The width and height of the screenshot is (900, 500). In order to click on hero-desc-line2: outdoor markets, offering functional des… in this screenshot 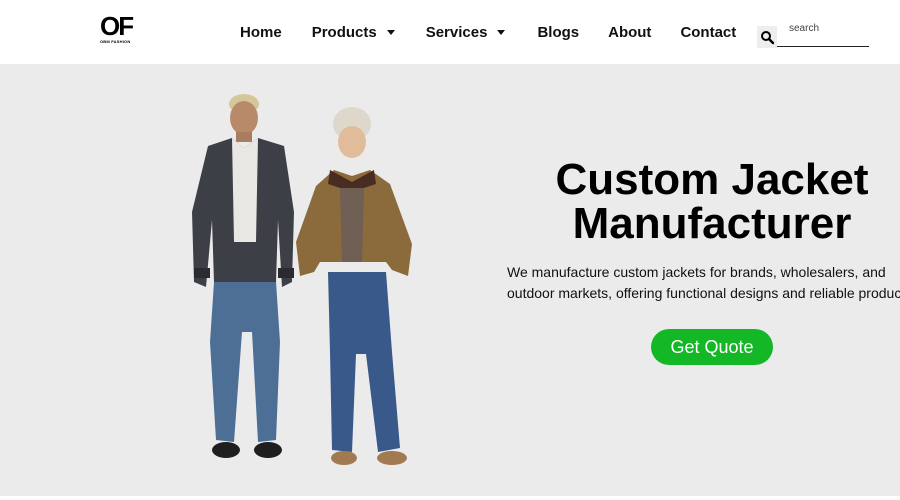, I will do `click(703, 293)`.